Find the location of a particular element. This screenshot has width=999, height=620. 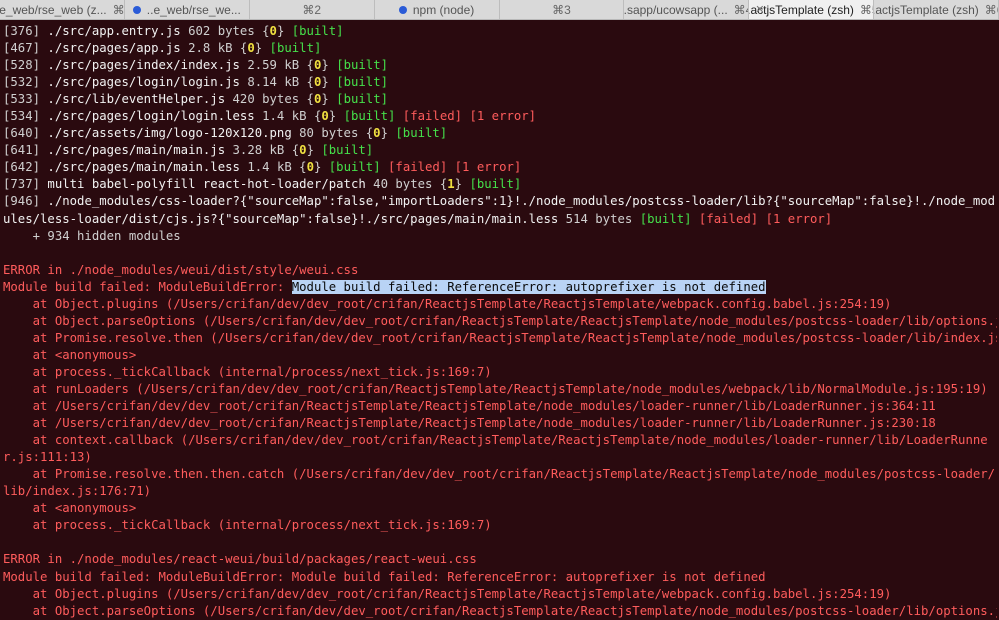

line-segment: 2.59 kB { is located at coordinates (276, 65).